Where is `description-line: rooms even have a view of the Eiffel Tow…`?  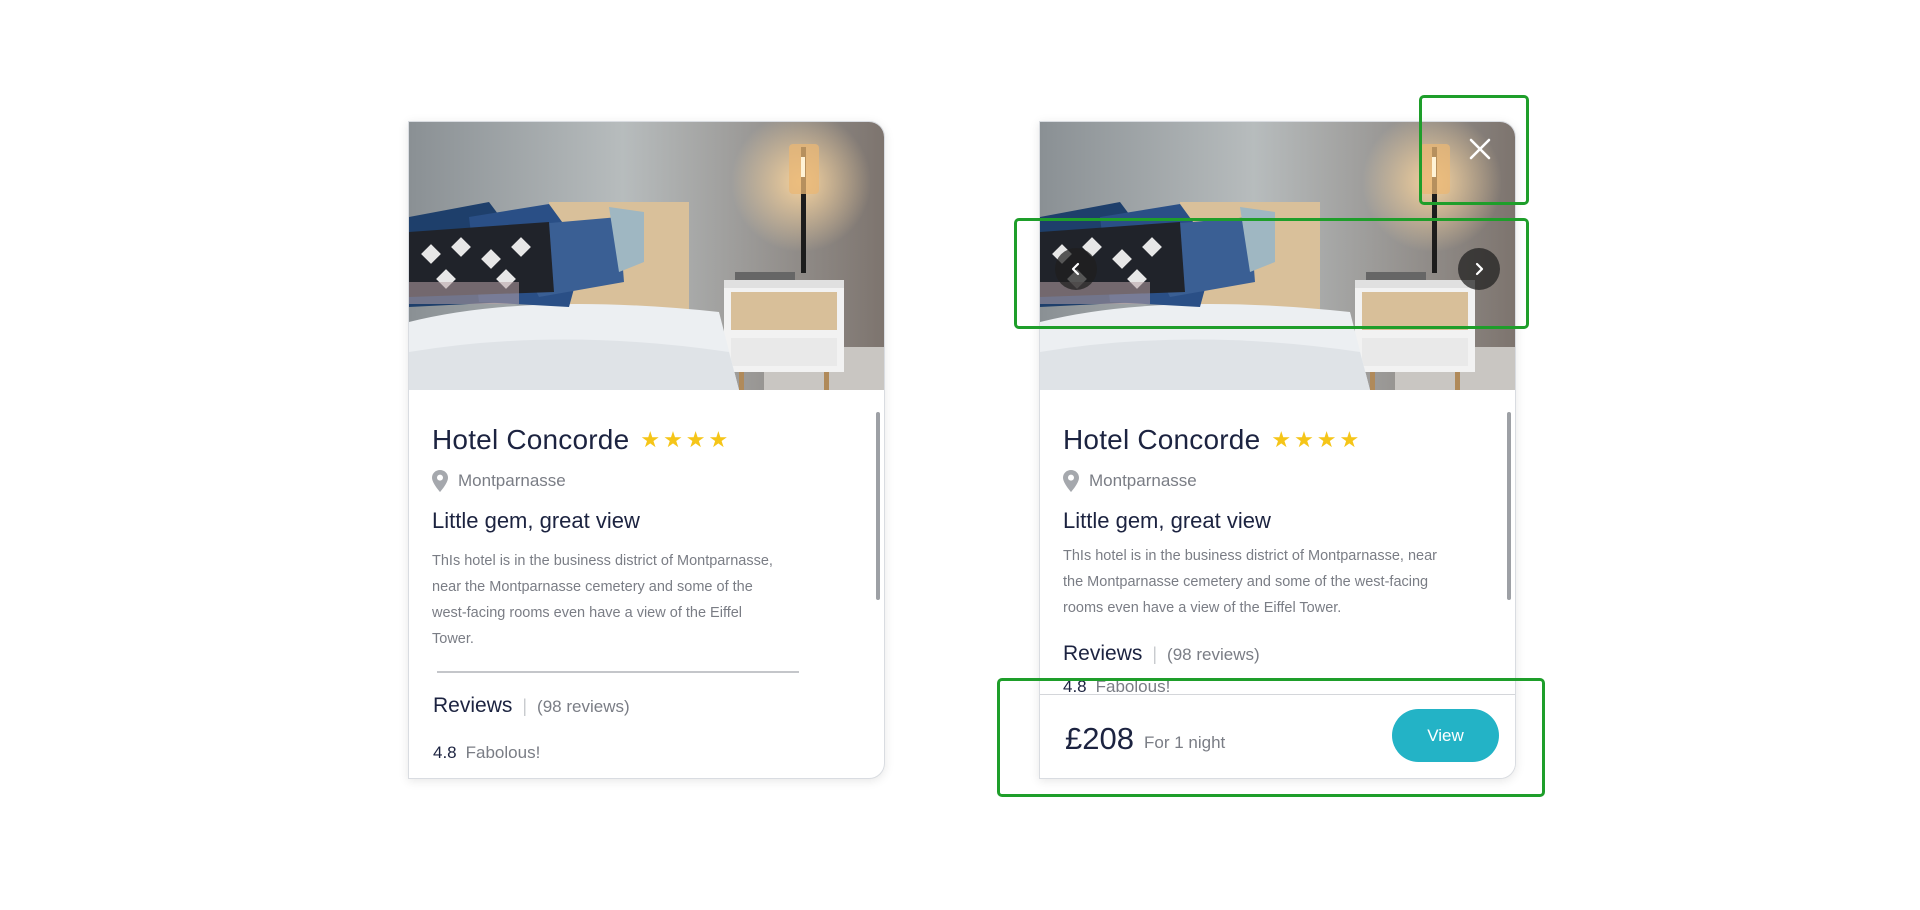
description-line: rooms even have a view of the Eiffel Tow… is located at coordinates (1202, 608).